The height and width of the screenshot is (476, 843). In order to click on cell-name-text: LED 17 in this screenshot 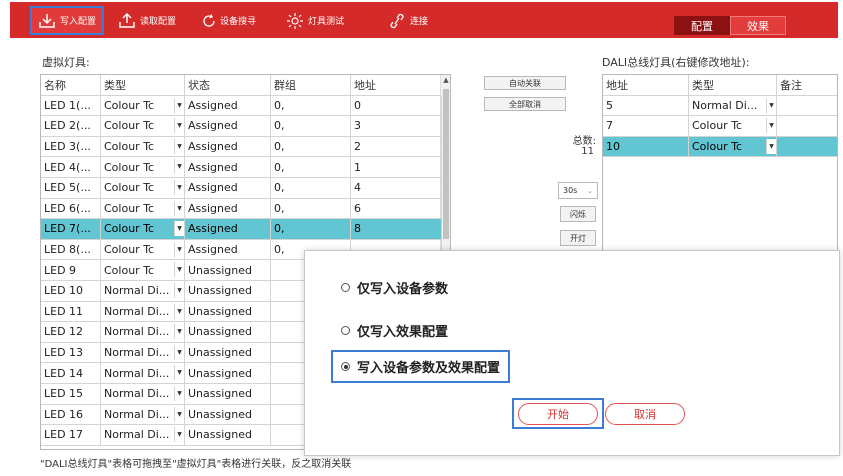, I will do `click(64, 435)`.